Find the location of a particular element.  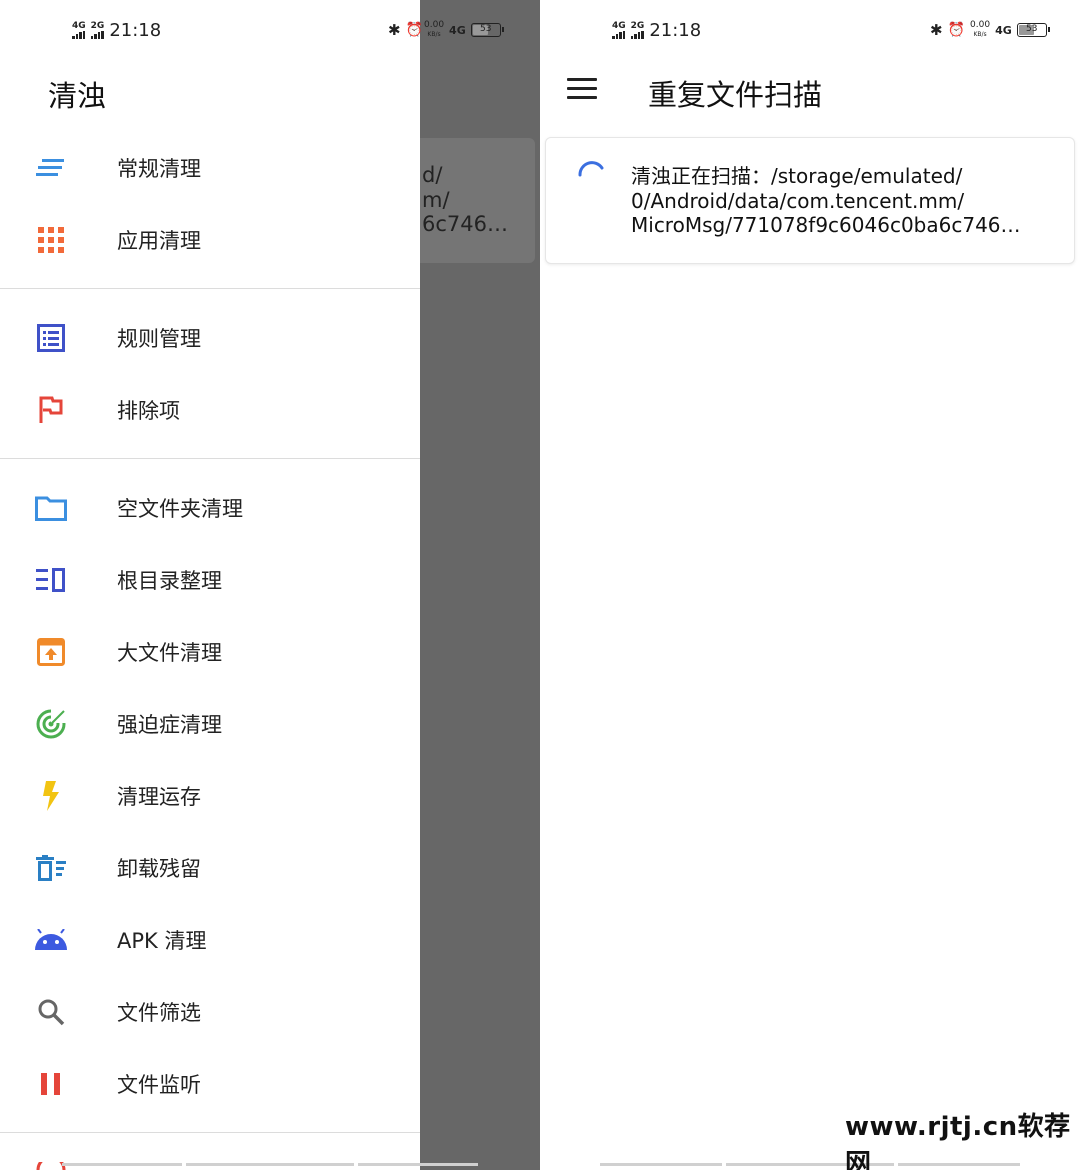

drawer-item-memory-clean: 清理运存 is located at coordinates (210, 796).